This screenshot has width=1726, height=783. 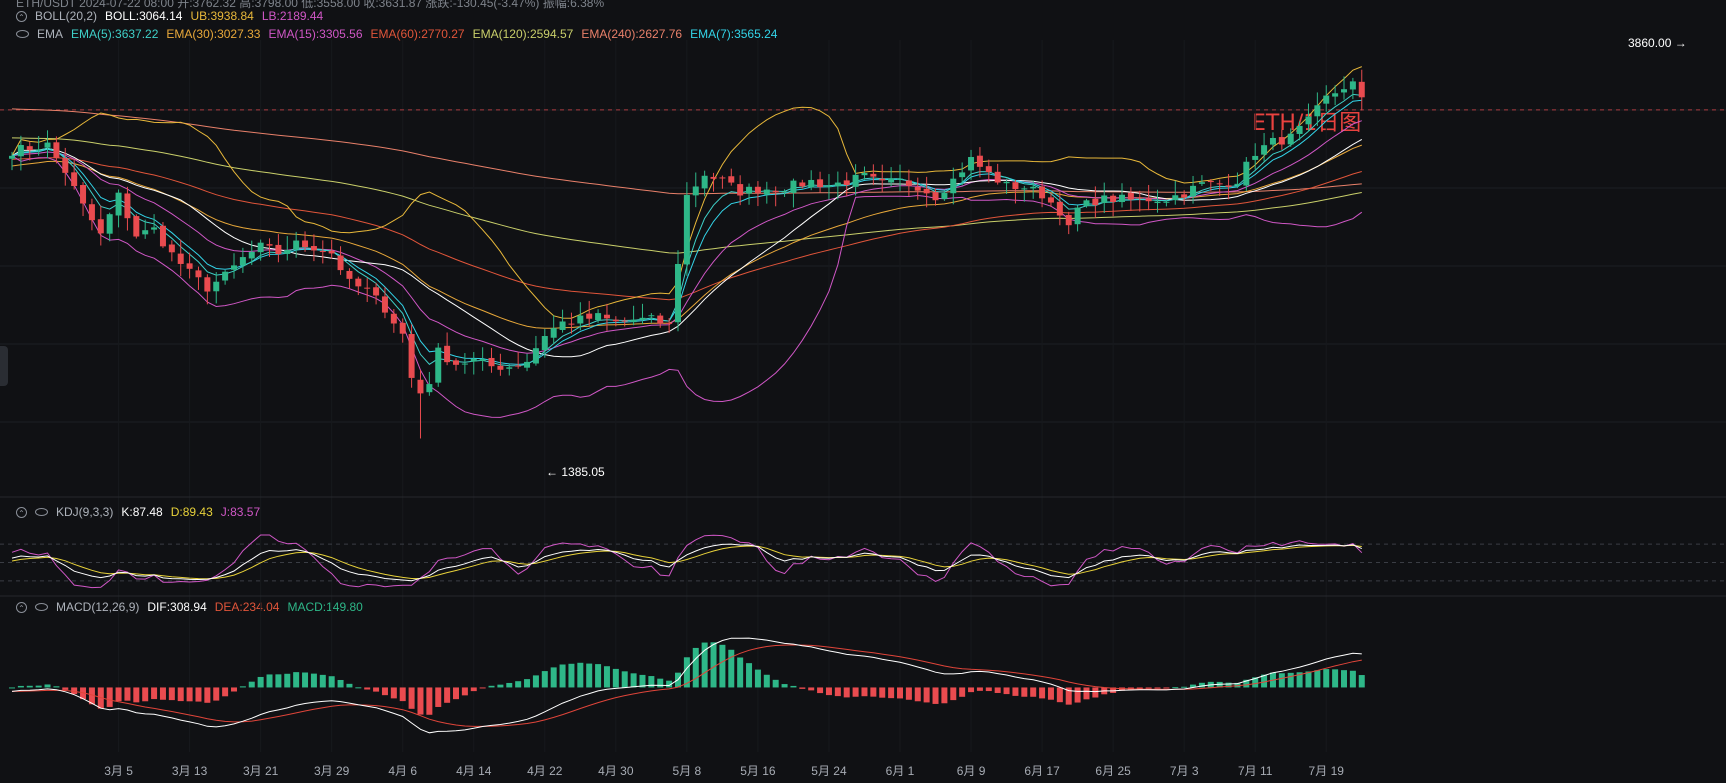 What do you see at coordinates (1184, 771) in the screenshot?
I see `x-tick-label: 7月 3` at bounding box center [1184, 771].